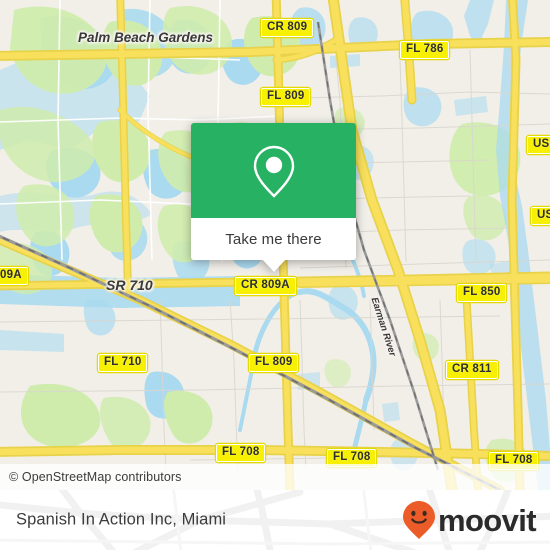  Describe the element at coordinates (418, 520) in the screenshot. I see `moovit-smiley-pin-icon` at that location.